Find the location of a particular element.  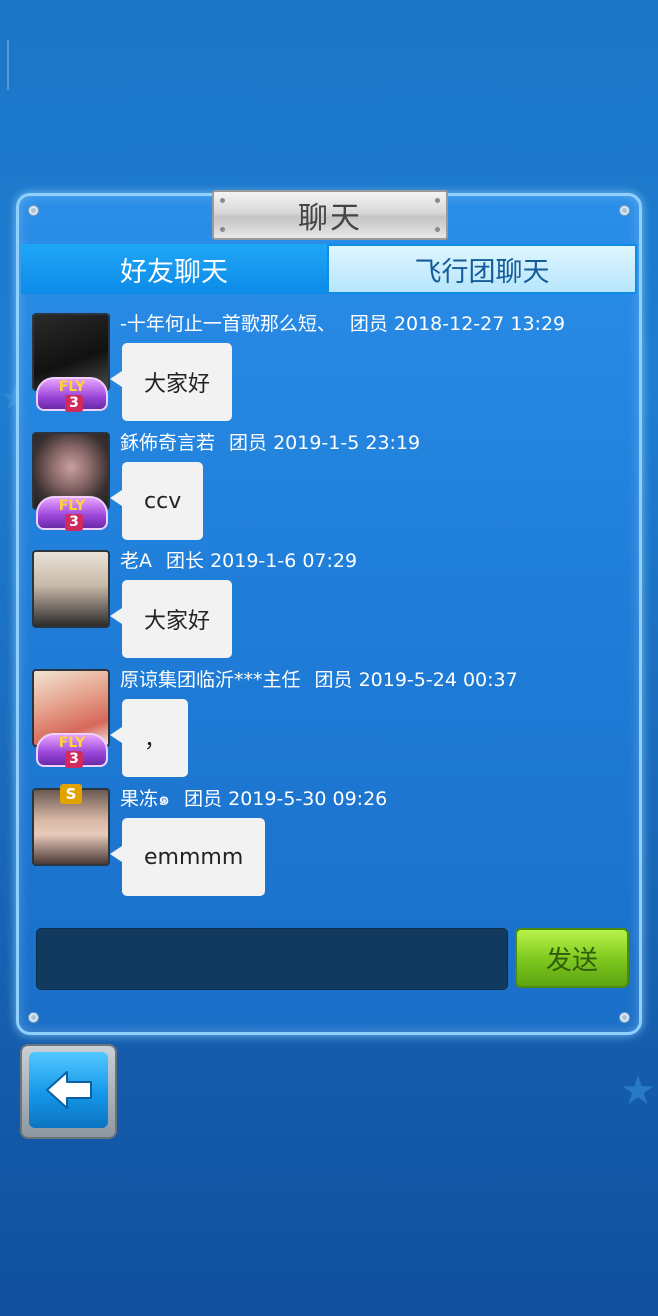

back-button-face is located at coordinates (68, 1090).